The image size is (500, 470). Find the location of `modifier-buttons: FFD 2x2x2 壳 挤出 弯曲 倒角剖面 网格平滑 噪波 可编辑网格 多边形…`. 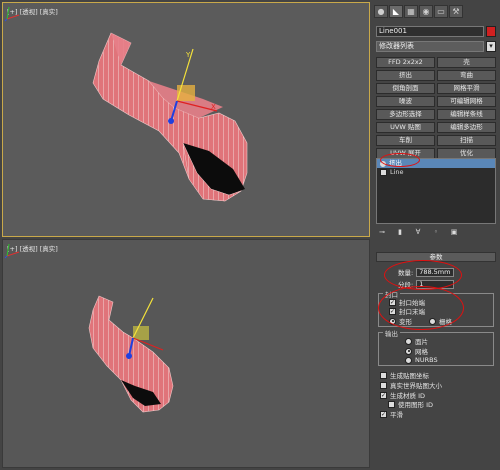

modifier-buttons: FFD 2x2x2 壳 挤出 弯曲 倒角剖面 网格平滑 噪波 可编辑网格 多边形… is located at coordinates (436, 108).